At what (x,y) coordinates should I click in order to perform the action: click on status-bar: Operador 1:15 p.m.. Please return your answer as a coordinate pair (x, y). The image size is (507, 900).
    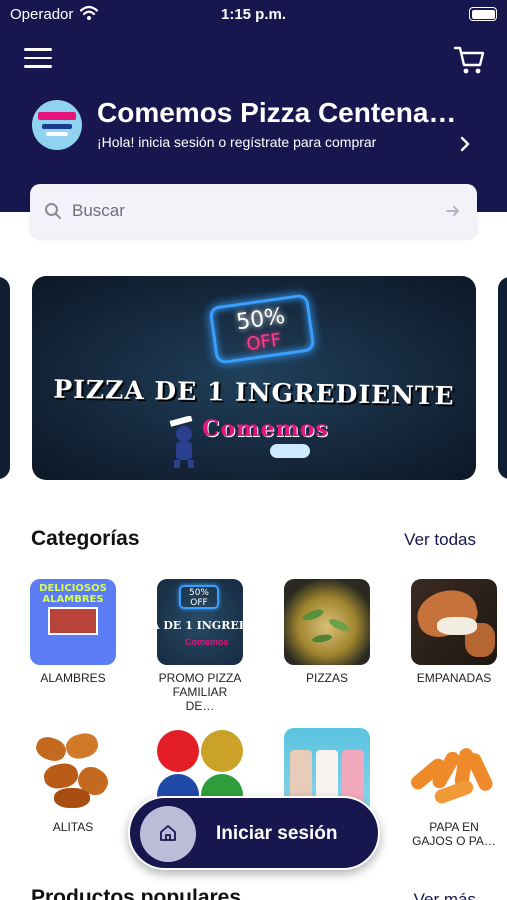
    Looking at the image, I should click on (253, 15).